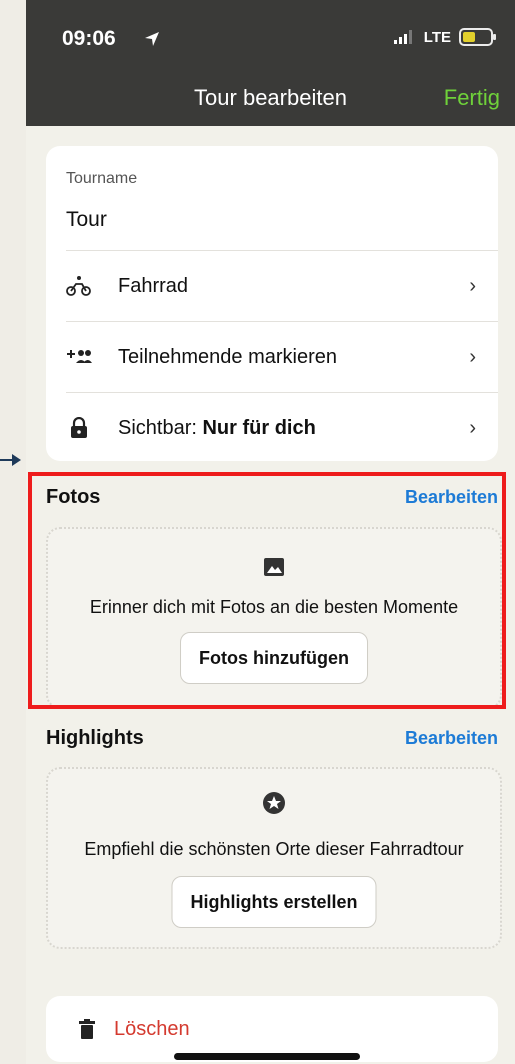 The image size is (515, 1064). What do you see at coordinates (228, 356) in the screenshot?
I see `participants-label: Teilnehmende markieren` at bounding box center [228, 356].